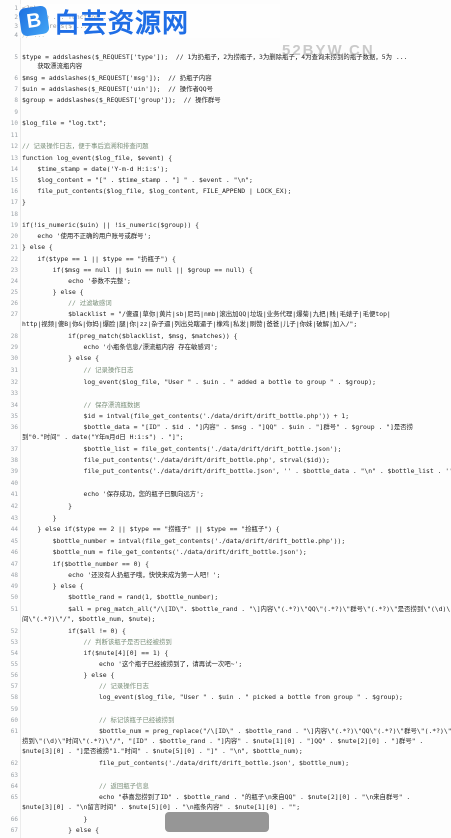  Describe the element at coordinates (225, 518) in the screenshot. I see `code-line: 43 }` at that location.